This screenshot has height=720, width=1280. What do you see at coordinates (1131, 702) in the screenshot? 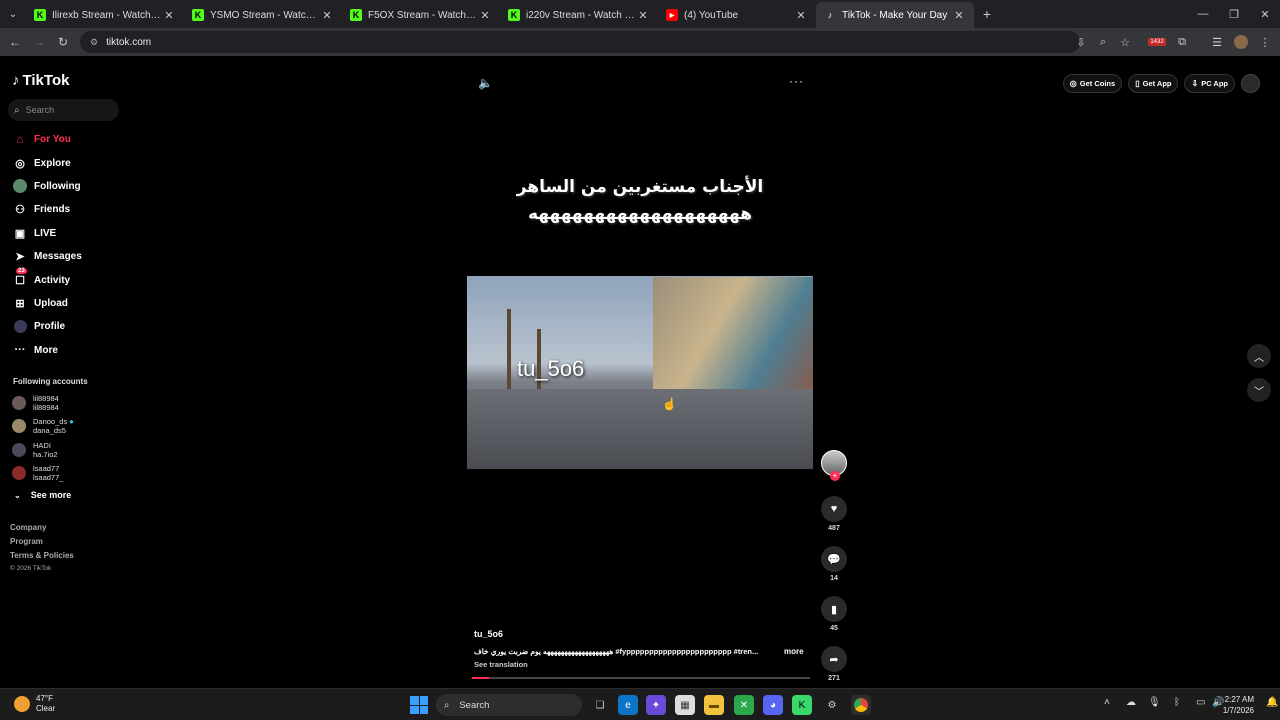
I see `onedrive-icon: ☁` at bounding box center [1131, 702].